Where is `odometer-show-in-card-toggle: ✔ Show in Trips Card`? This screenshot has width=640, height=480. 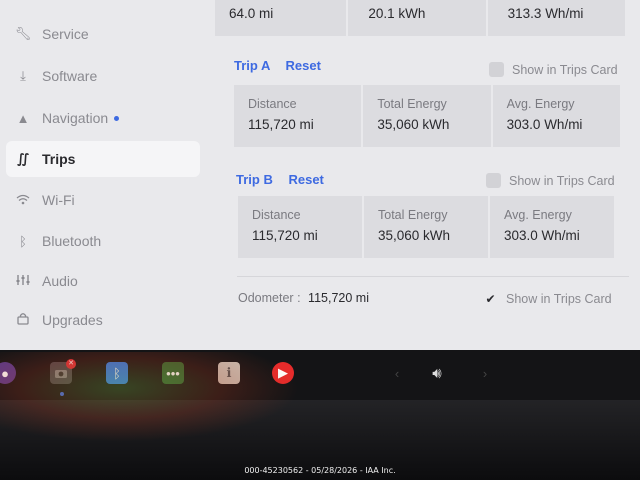
odometer-show-in-card-toggle: ✔ Show in Trips Card is located at coordinates (547, 298).